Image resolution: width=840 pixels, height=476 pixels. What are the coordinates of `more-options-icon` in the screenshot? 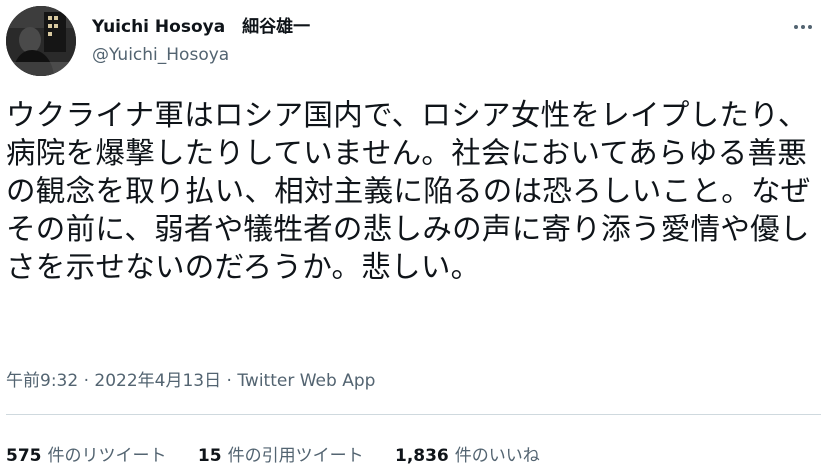 It's located at (803, 27).